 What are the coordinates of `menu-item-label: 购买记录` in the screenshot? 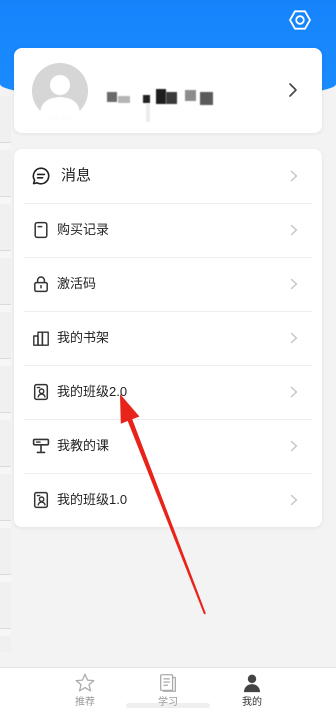 It's located at (83, 229).